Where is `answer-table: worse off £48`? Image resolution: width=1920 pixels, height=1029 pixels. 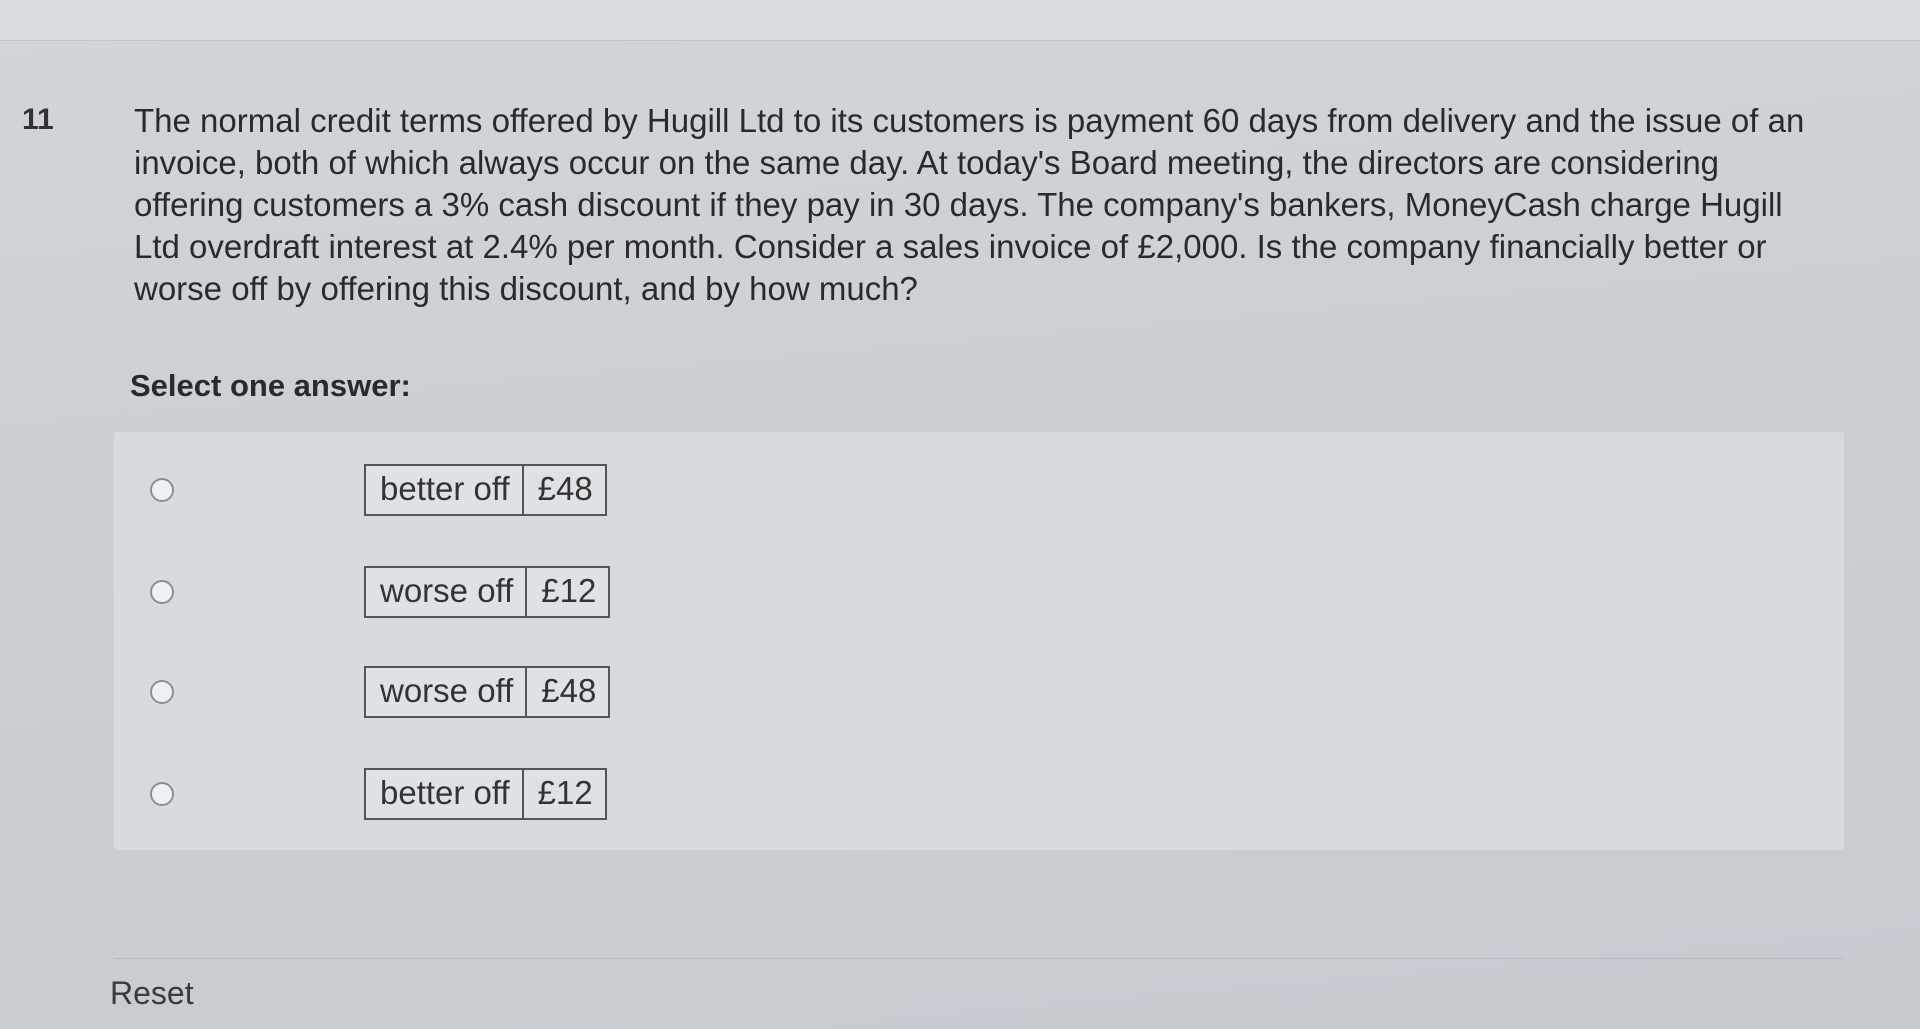 answer-table: worse off £48 is located at coordinates (487, 692).